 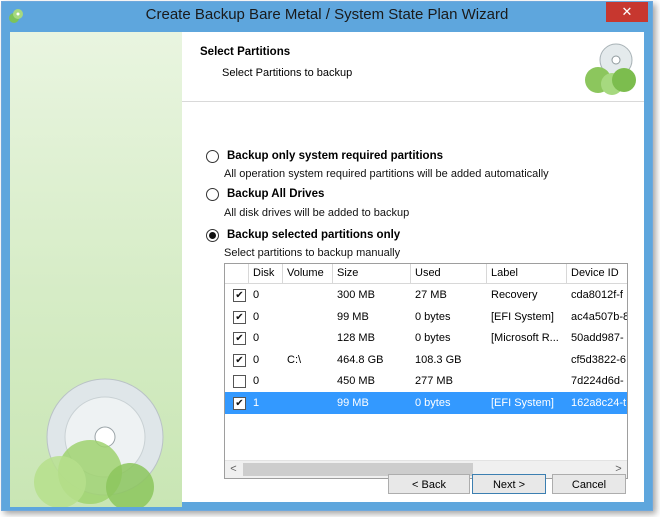 What do you see at coordinates (233, 469) in the screenshot?
I see `scroll-left-icon: <` at bounding box center [233, 469].